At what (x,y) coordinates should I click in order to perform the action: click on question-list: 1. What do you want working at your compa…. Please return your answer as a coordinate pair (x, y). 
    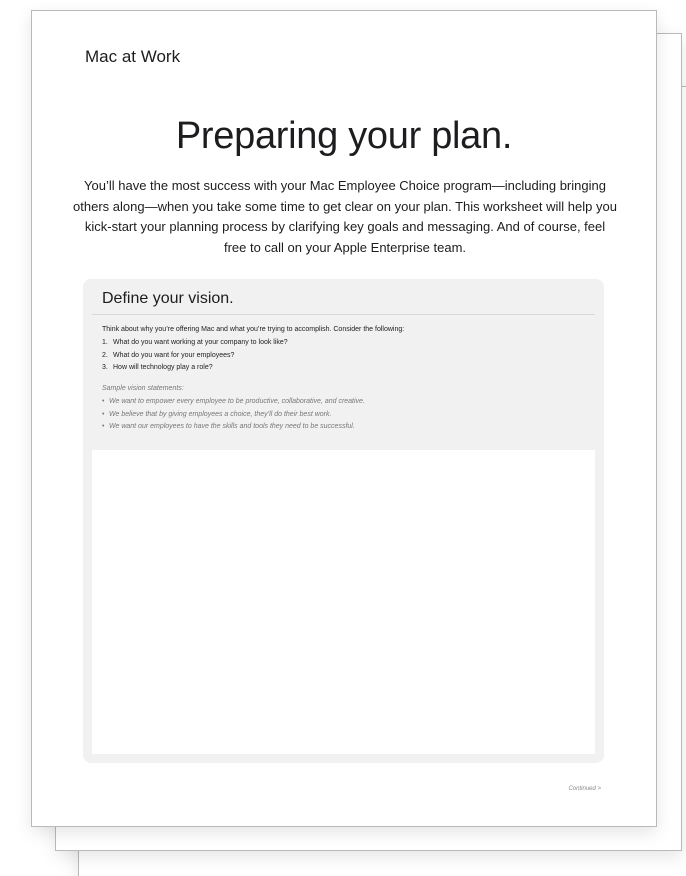
    Looking at the image, I should click on (195, 356).